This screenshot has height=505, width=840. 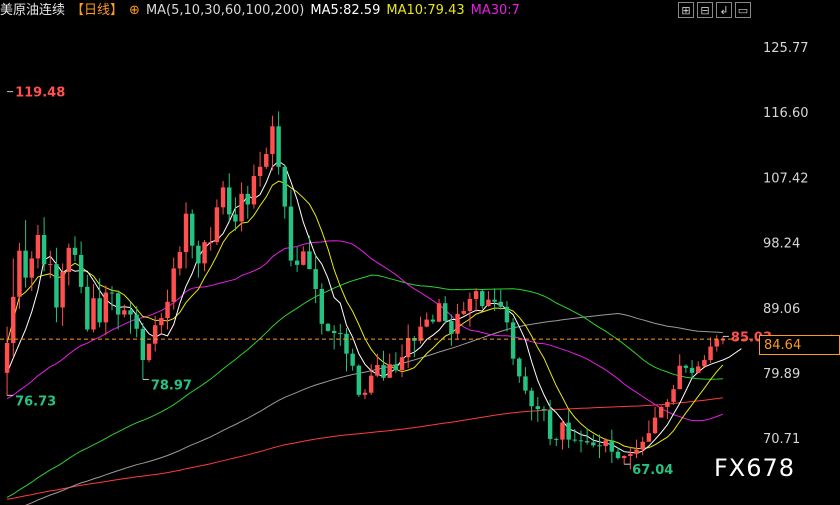 What do you see at coordinates (495, 10) in the screenshot?
I see `ma30-value: MA30:7` at bounding box center [495, 10].